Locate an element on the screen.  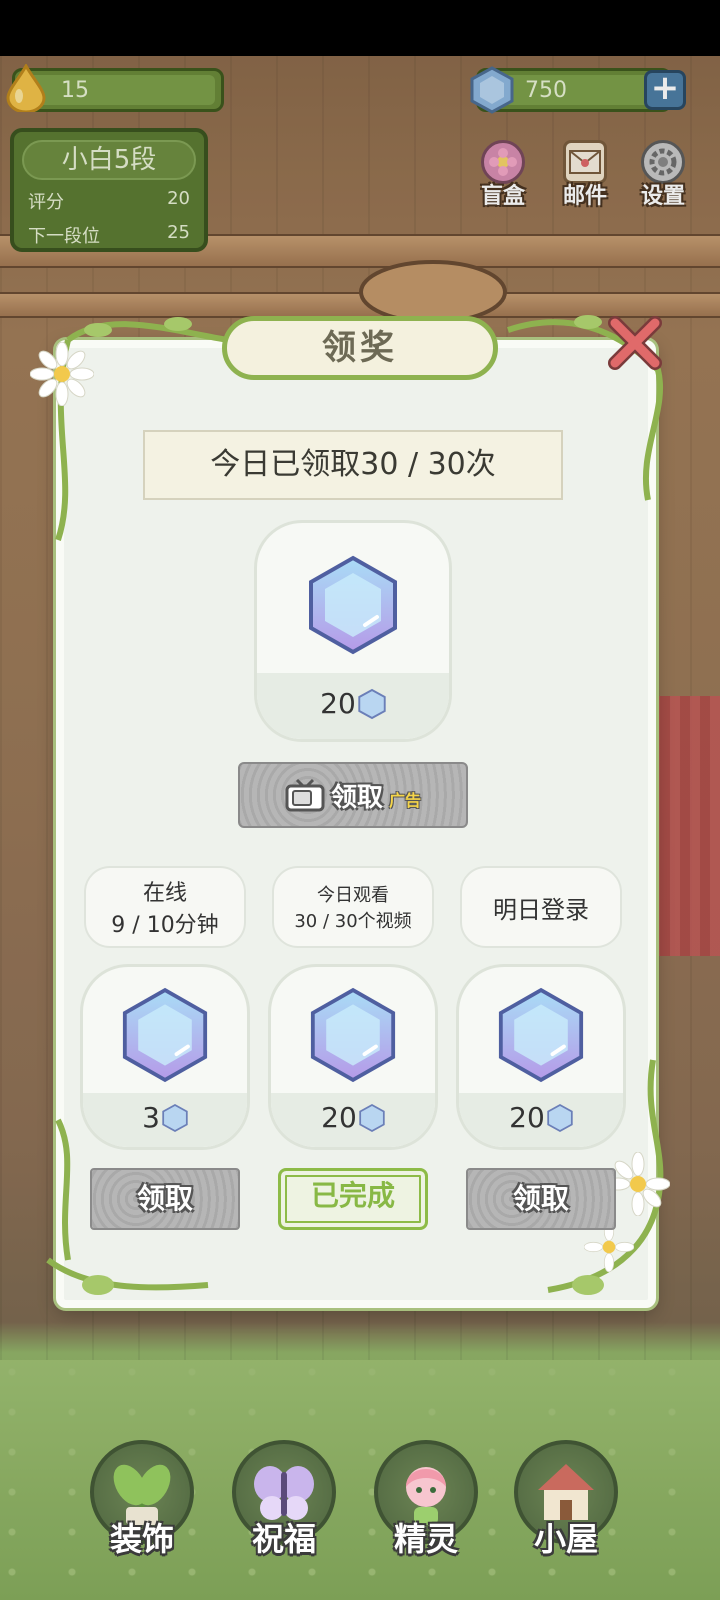
claim-online-button: 领取 is located at coordinates (165, 1199).